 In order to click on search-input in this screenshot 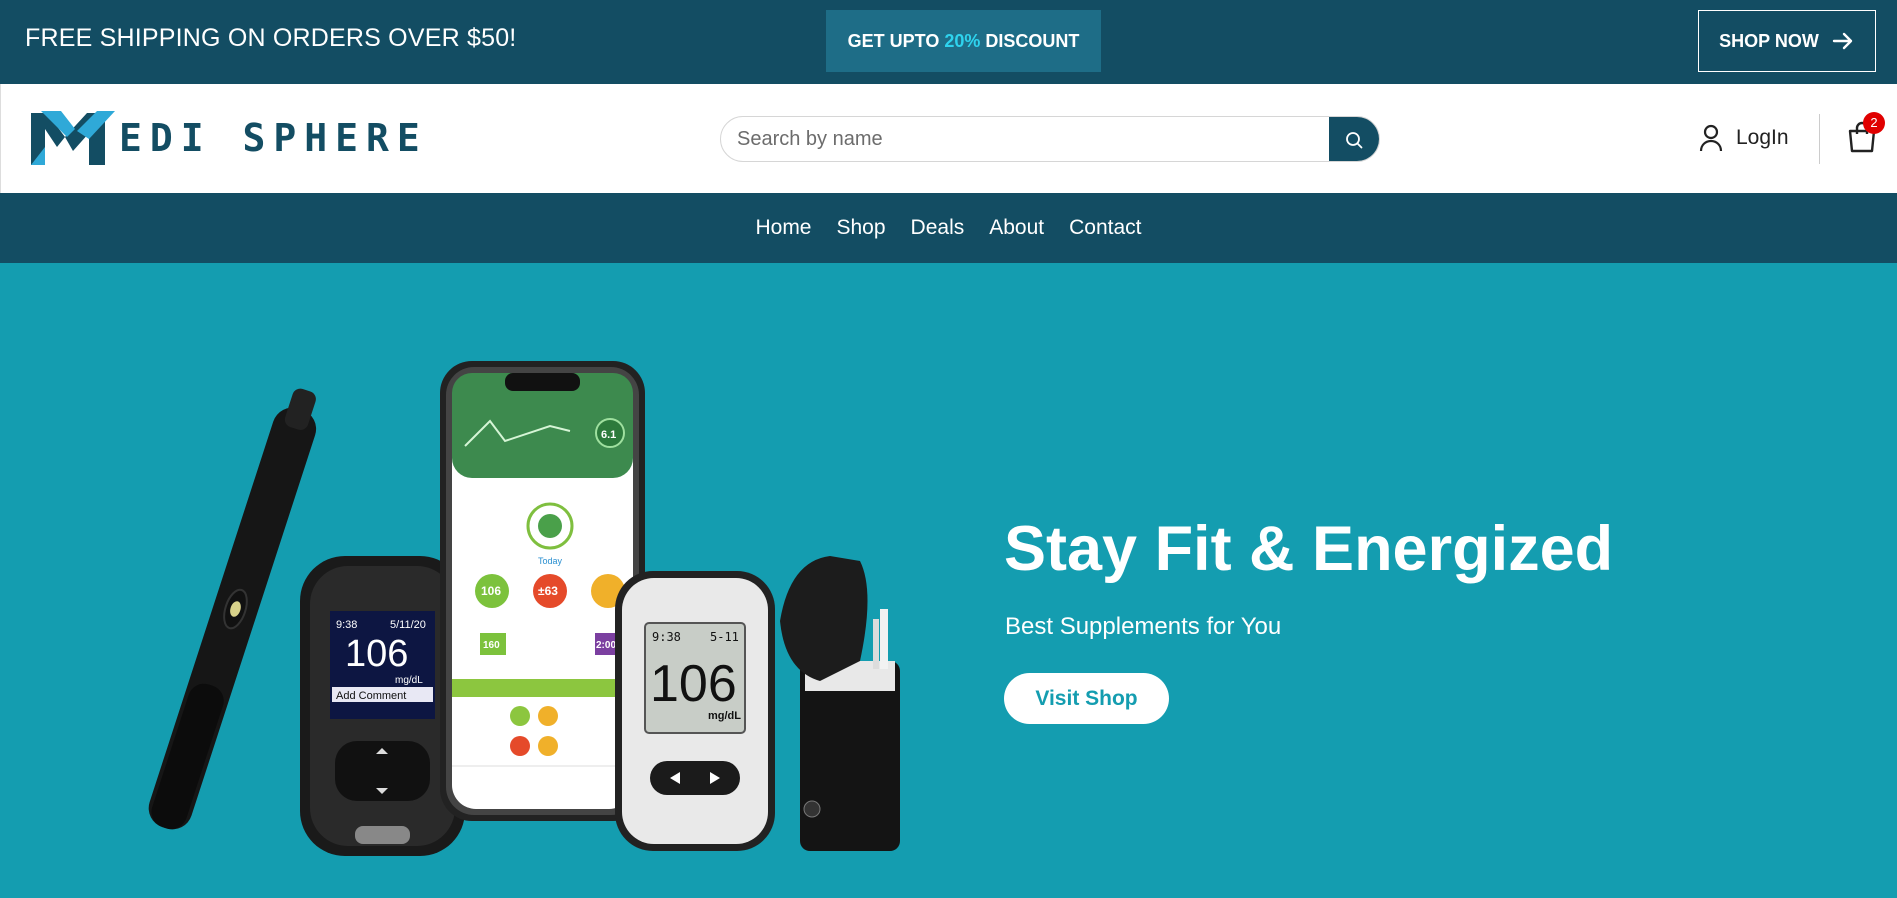, I will do `click(1025, 139)`.